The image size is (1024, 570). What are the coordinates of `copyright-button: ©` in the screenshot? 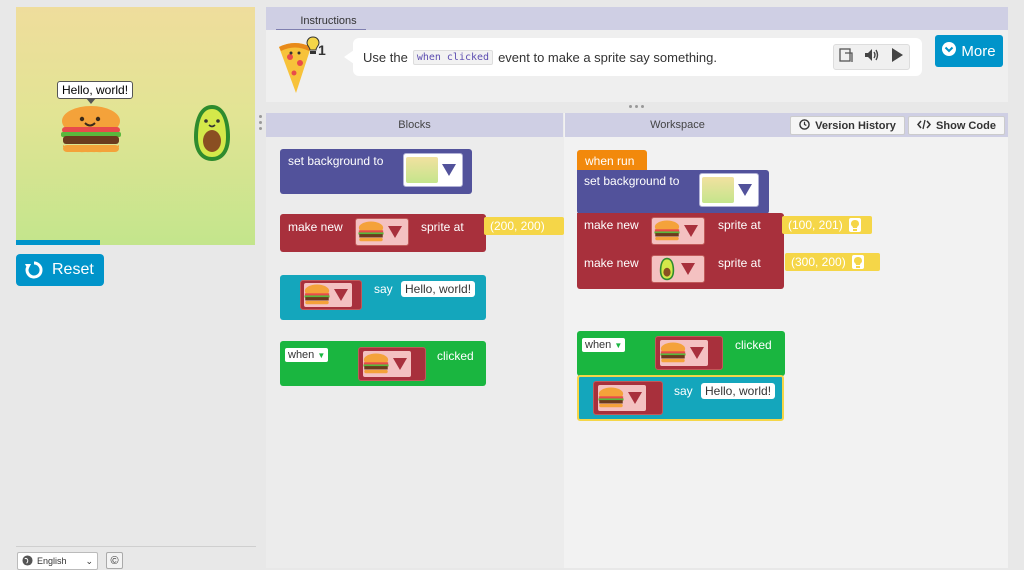 It's located at (114, 560).